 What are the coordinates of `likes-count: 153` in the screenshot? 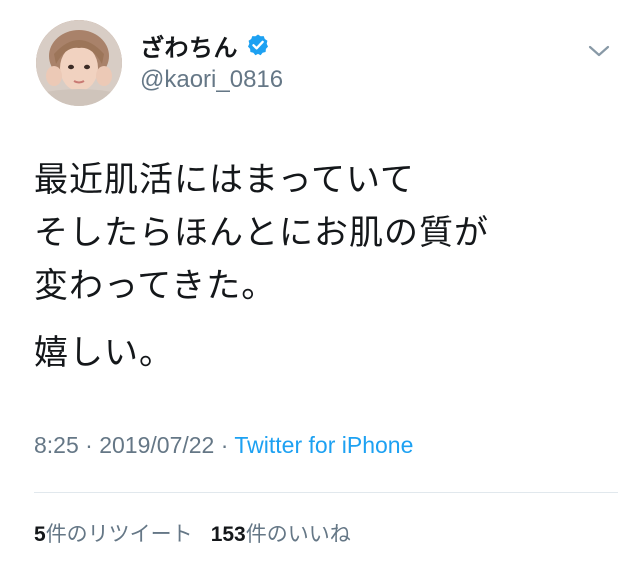 It's located at (228, 534).